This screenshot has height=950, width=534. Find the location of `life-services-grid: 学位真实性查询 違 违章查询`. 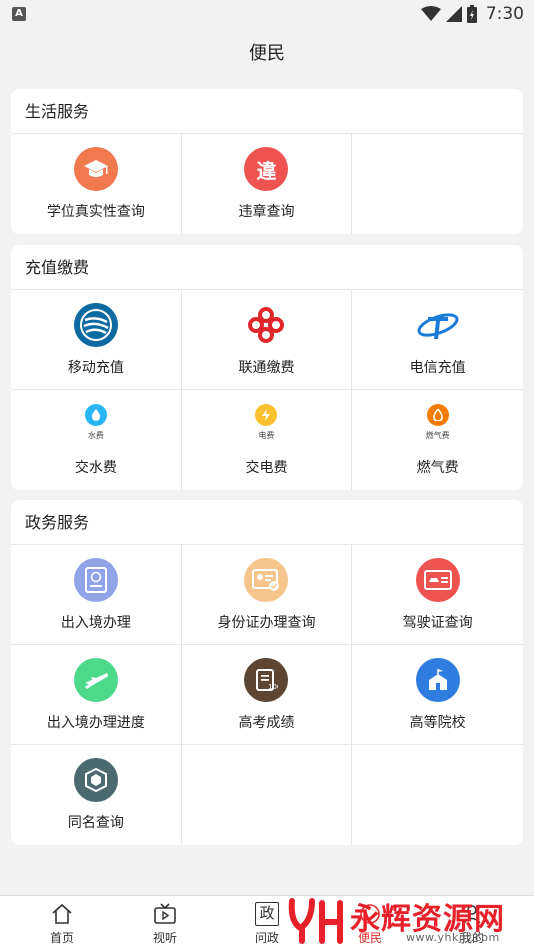

life-services-grid: 学位真实性查询 違 违章查询 is located at coordinates (267, 184).